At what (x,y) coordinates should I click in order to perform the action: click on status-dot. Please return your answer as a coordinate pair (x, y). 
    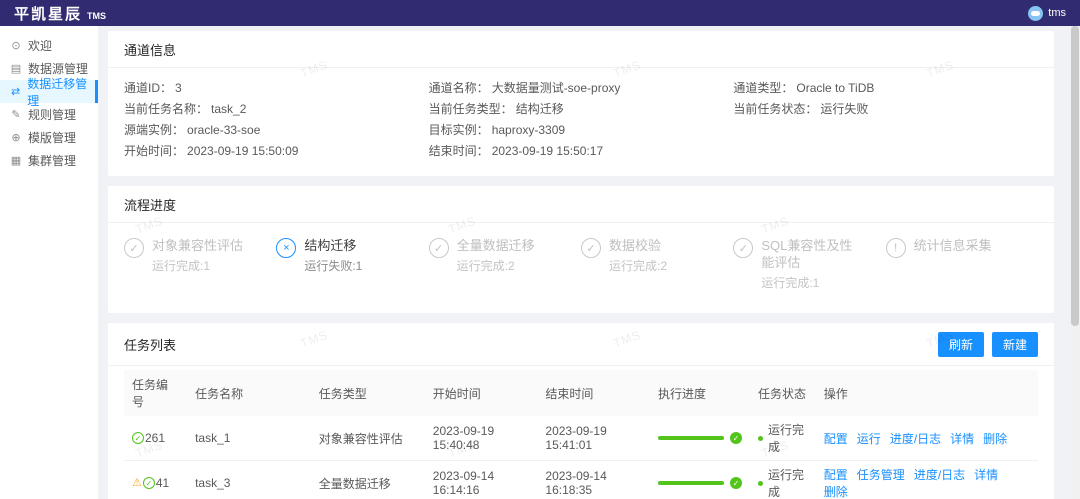
    Looking at the image, I should click on (761, 483).